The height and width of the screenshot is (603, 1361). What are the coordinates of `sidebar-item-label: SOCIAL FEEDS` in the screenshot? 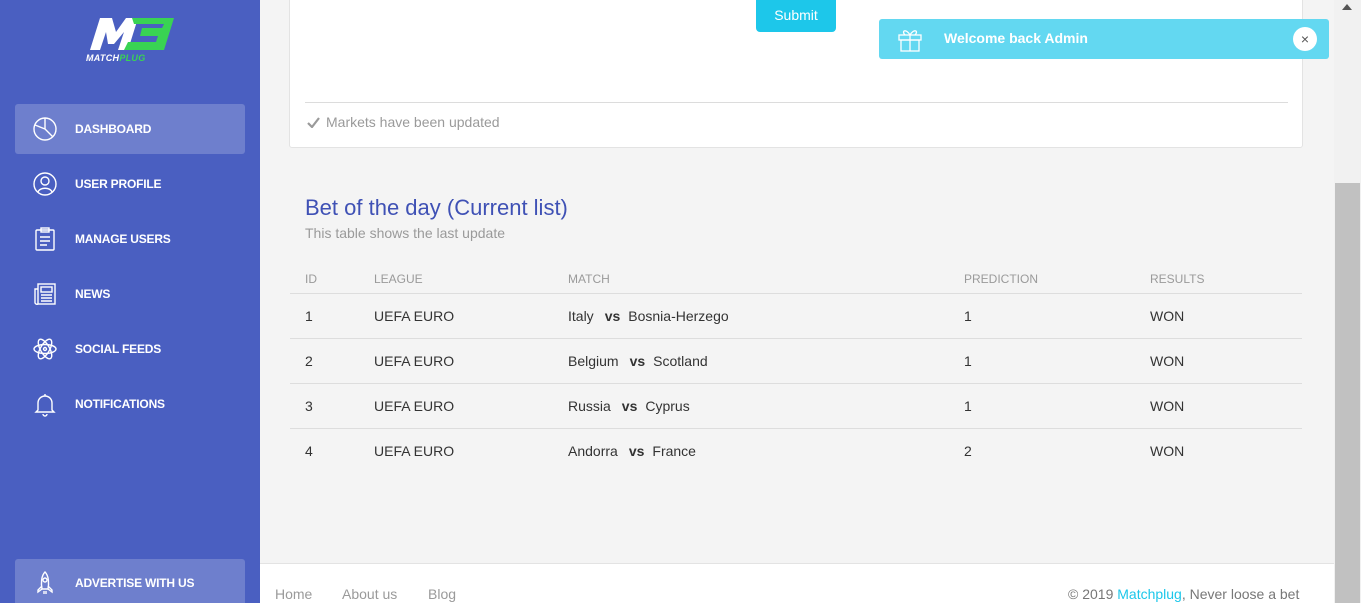 It's located at (118, 349).